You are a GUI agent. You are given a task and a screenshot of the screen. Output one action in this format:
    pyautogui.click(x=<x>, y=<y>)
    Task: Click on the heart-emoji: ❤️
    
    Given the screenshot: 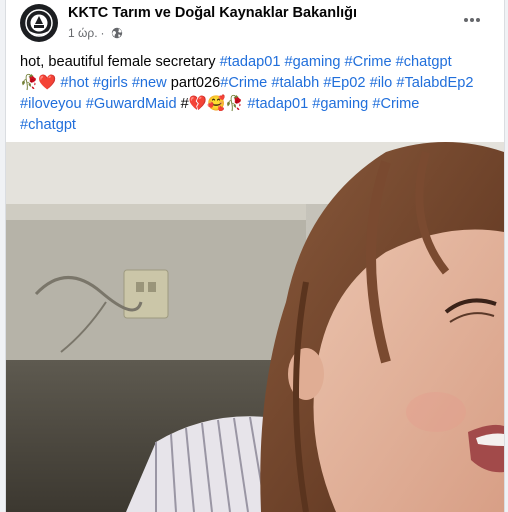 What is the action you would take?
    pyautogui.click(x=47, y=83)
    